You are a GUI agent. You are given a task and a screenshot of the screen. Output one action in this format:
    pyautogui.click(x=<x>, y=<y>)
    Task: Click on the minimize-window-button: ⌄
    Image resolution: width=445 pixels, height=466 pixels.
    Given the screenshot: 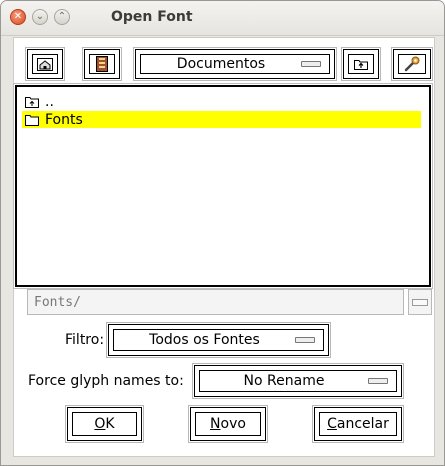 What is the action you would take?
    pyautogui.click(x=40, y=17)
    